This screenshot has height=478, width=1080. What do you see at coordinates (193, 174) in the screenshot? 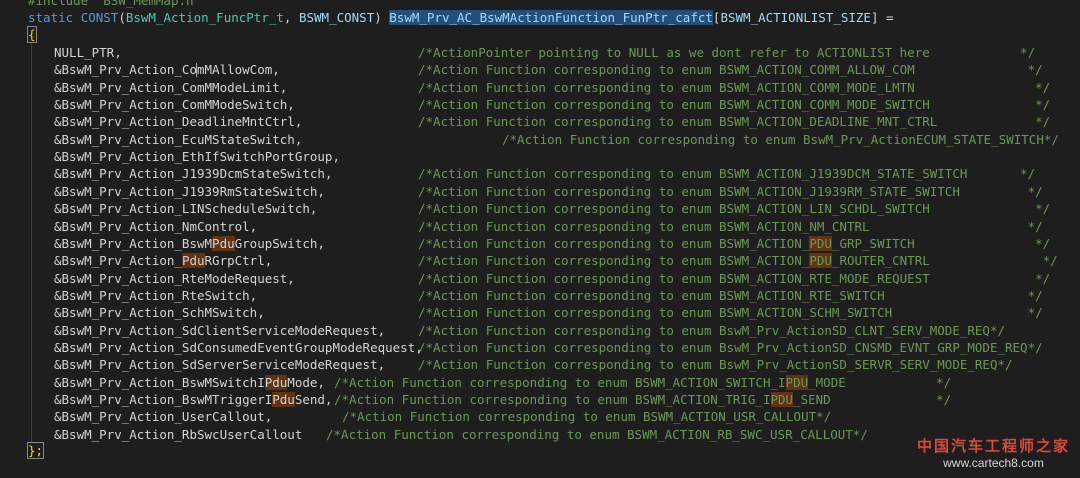
I see `function-pointer-entry: &BswM_Prv_Action_J1939DcmStateSwitch,` at bounding box center [193, 174].